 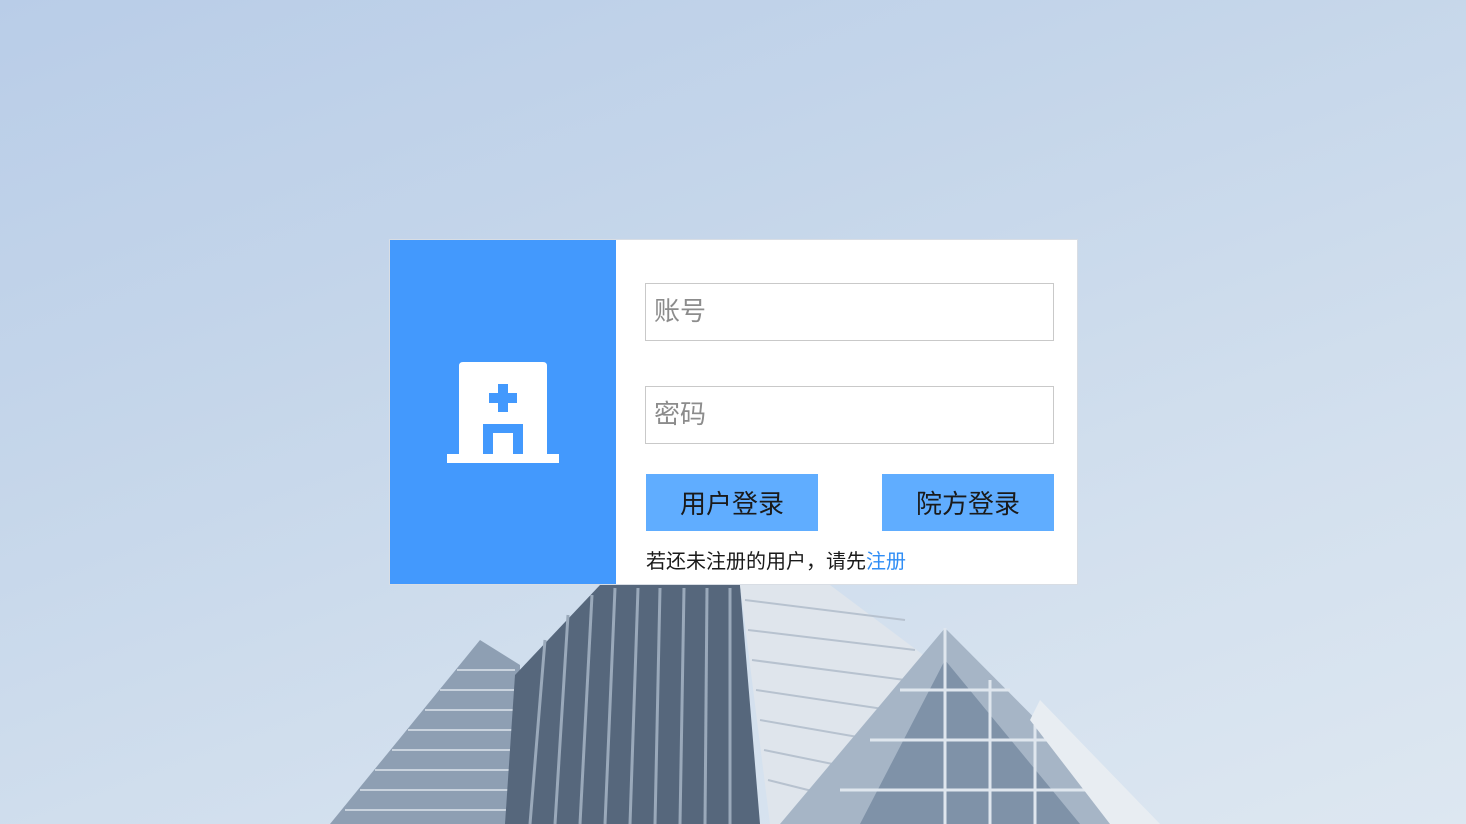 I want to click on password-input, so click(x=849, y=415).